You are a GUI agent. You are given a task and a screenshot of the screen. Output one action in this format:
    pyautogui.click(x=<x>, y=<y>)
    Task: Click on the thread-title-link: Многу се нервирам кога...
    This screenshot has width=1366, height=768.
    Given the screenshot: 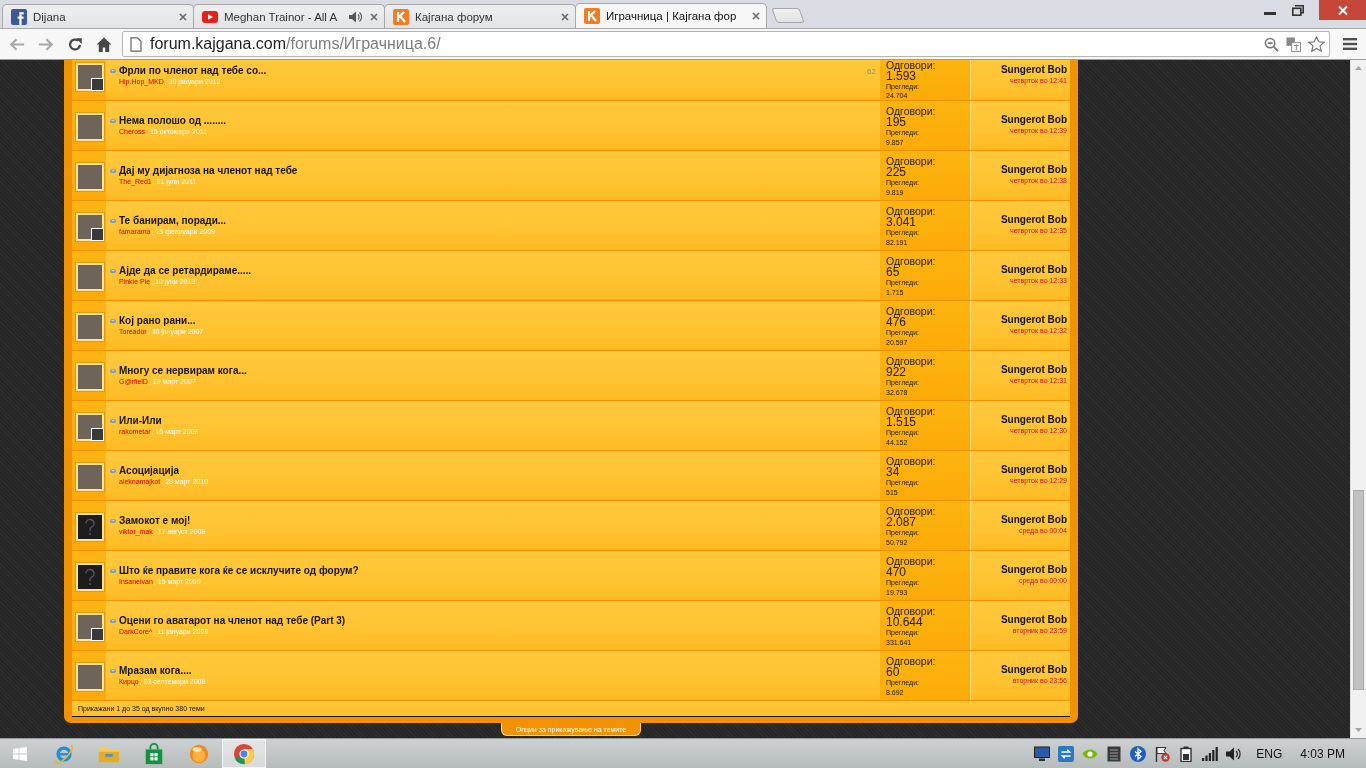 What is the action you would take?
    pyautogui.click(x=183, y=370)
    